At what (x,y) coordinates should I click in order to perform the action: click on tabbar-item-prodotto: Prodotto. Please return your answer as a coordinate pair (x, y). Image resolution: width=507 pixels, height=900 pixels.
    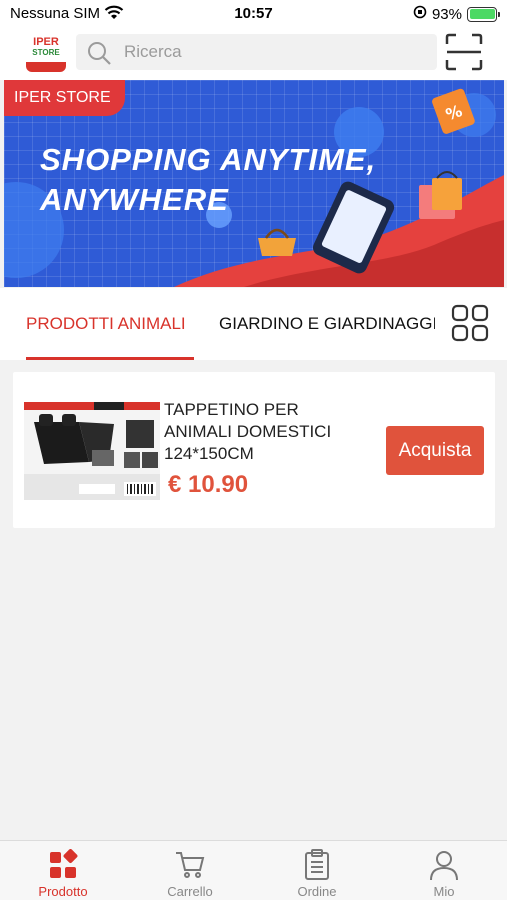
    Looking at the image, I should click on (63, 870).